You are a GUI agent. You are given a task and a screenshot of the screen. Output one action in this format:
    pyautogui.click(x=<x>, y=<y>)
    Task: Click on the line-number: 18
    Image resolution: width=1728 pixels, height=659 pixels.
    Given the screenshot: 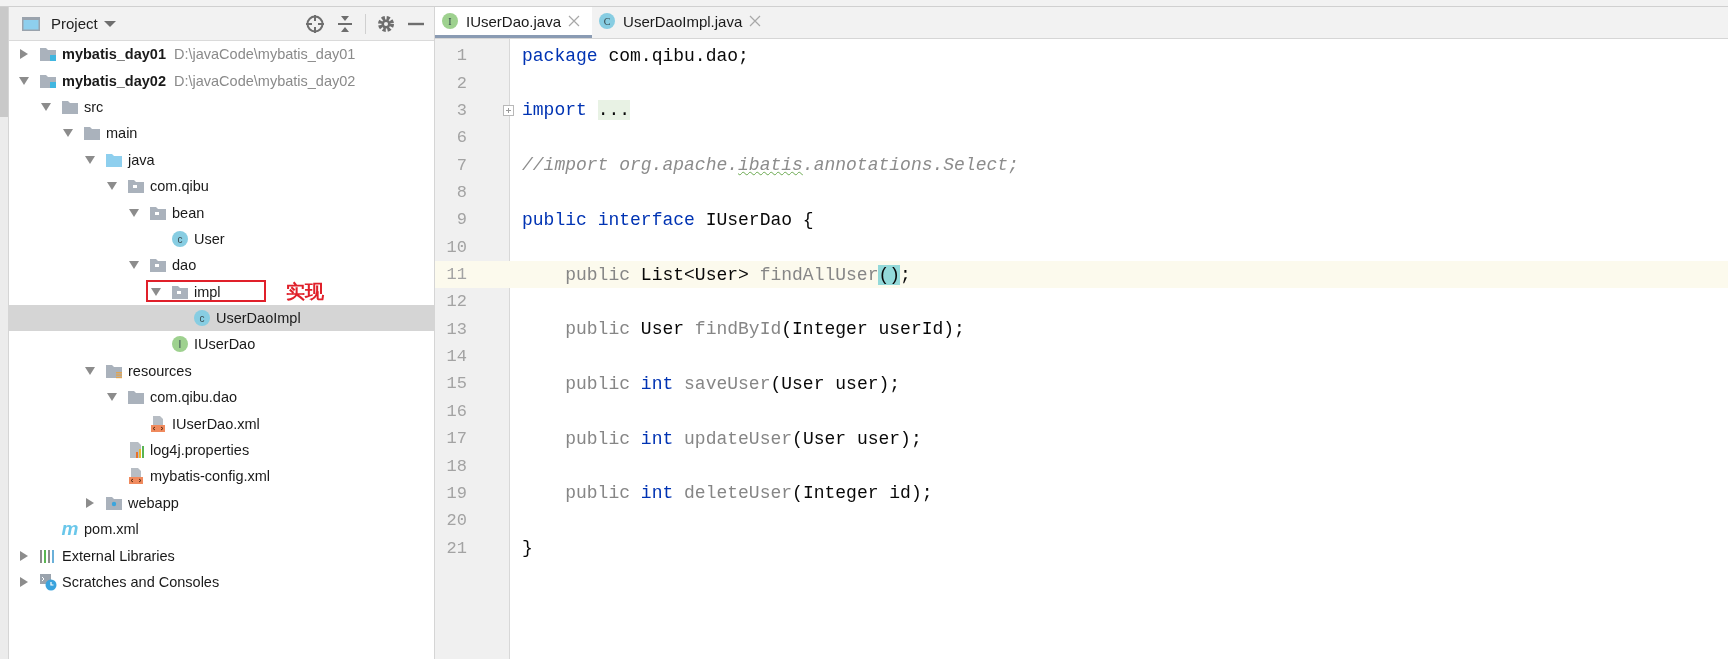 What is the action you would take?
    pyautogui.click(x=456, y=466)
    